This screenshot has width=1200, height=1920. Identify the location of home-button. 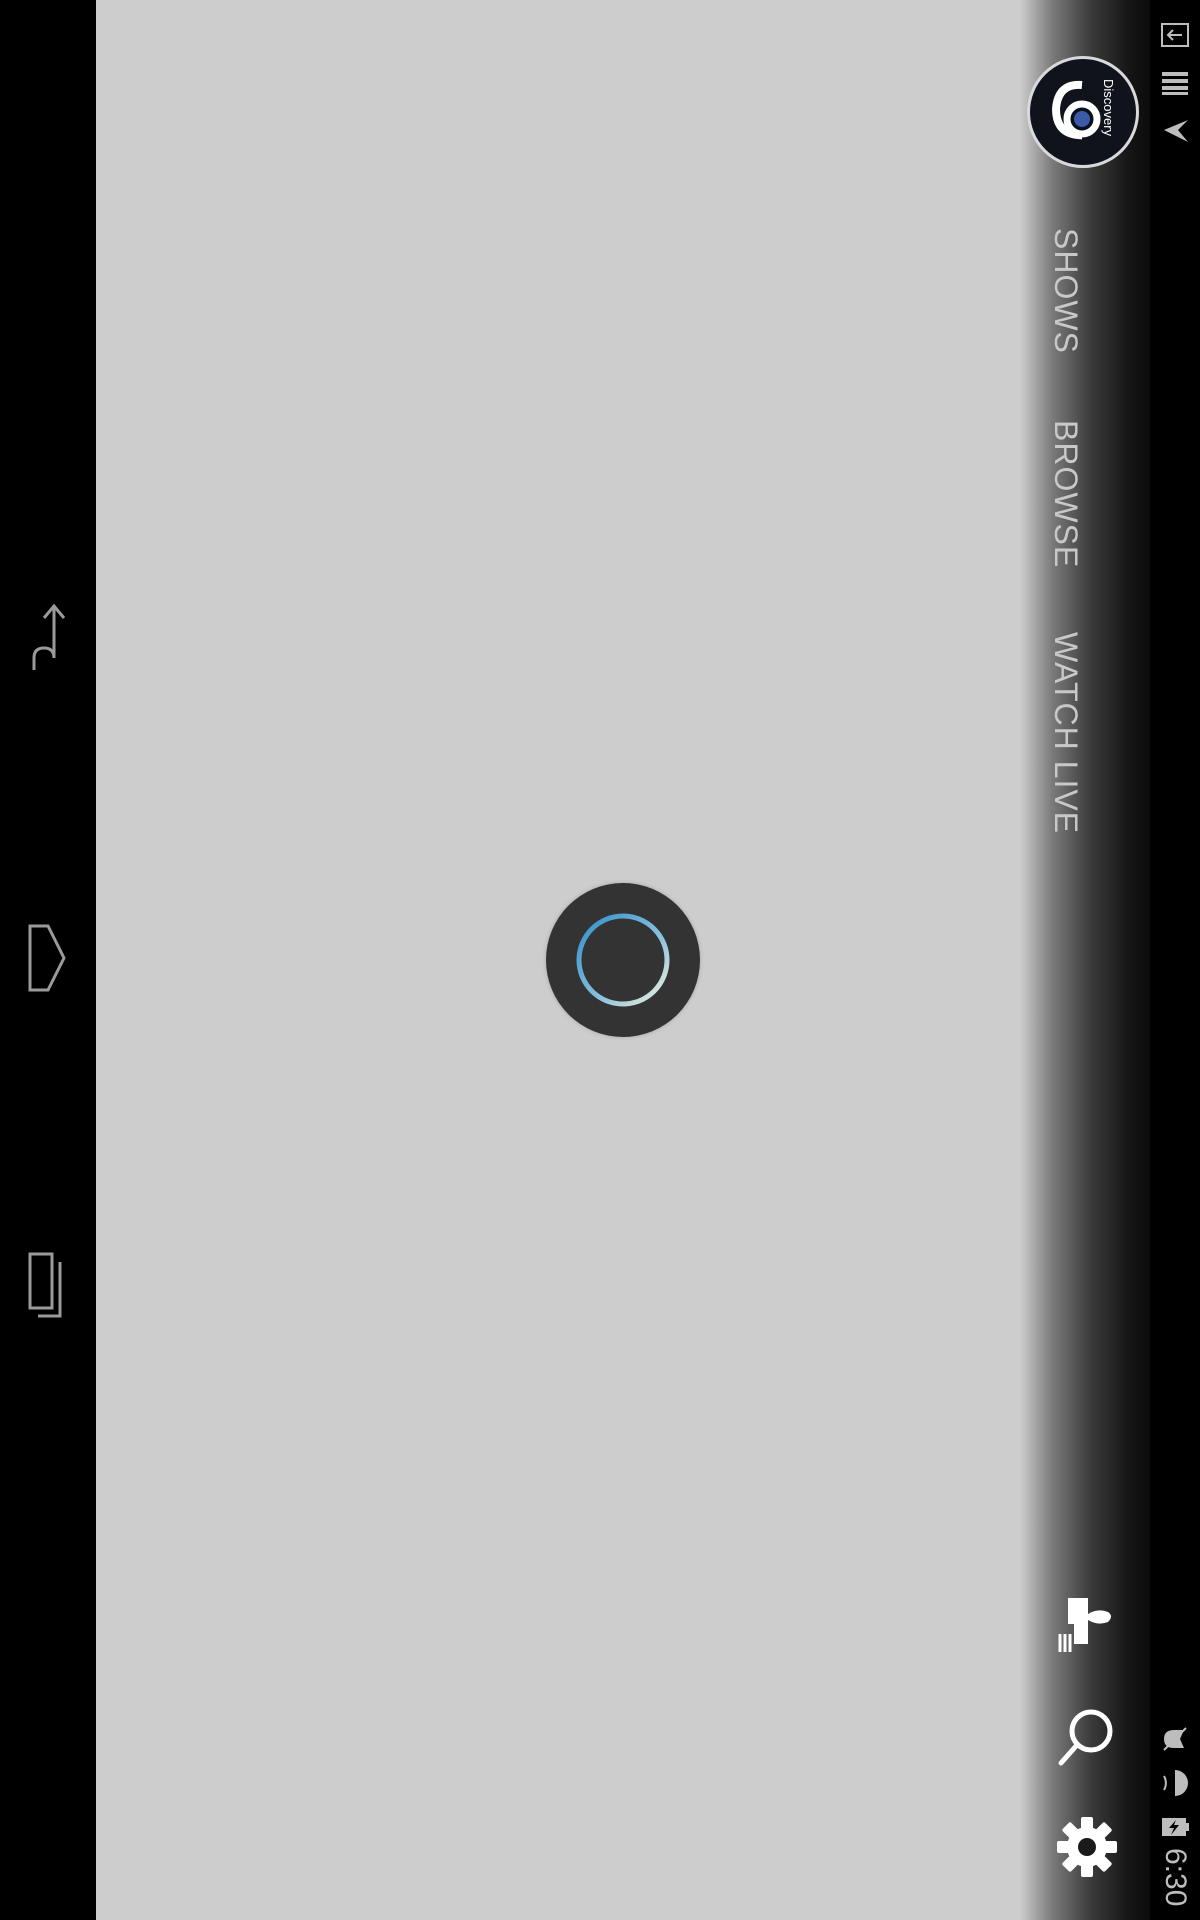
(46, 958).